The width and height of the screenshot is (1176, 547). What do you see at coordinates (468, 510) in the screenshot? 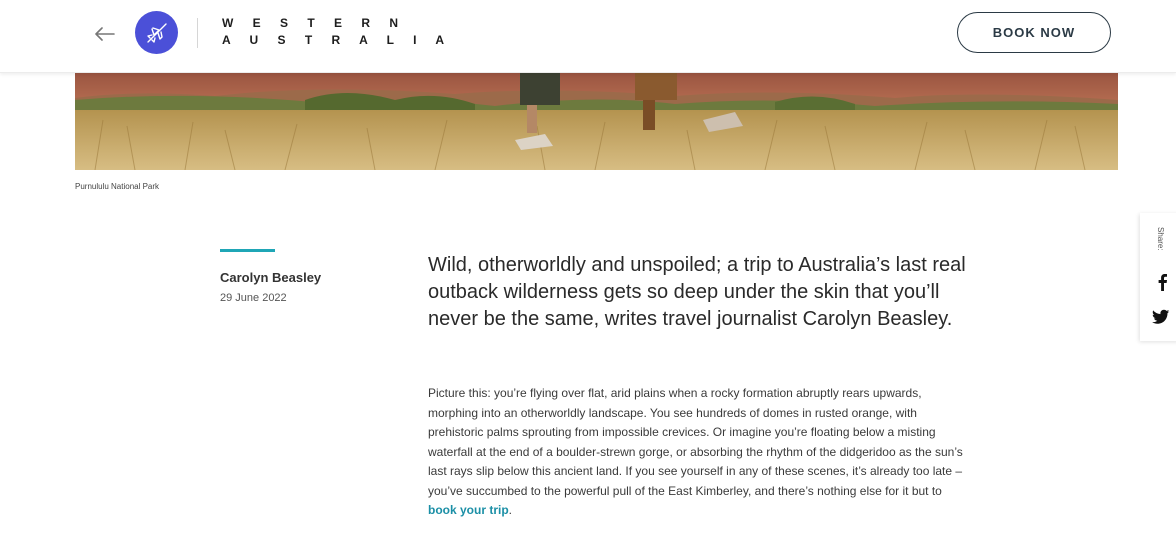
I see `book-your-trip-link: book your trip` at bounding box center [468, 510].